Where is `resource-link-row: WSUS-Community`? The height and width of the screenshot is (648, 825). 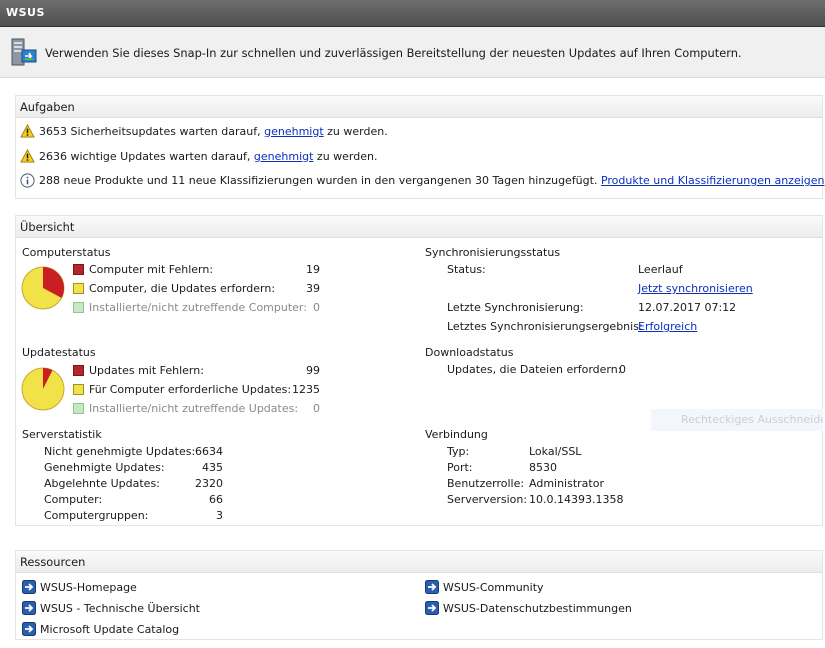 resource-link-row: WSUS-Community is located at coordinates (484, 587).